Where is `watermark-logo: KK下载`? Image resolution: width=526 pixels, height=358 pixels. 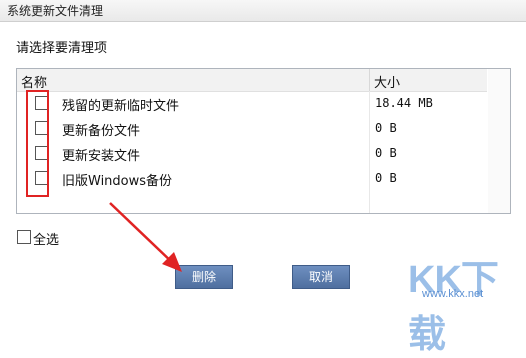 watermark-logo: KK下载 is located at coordinates (453, 307).